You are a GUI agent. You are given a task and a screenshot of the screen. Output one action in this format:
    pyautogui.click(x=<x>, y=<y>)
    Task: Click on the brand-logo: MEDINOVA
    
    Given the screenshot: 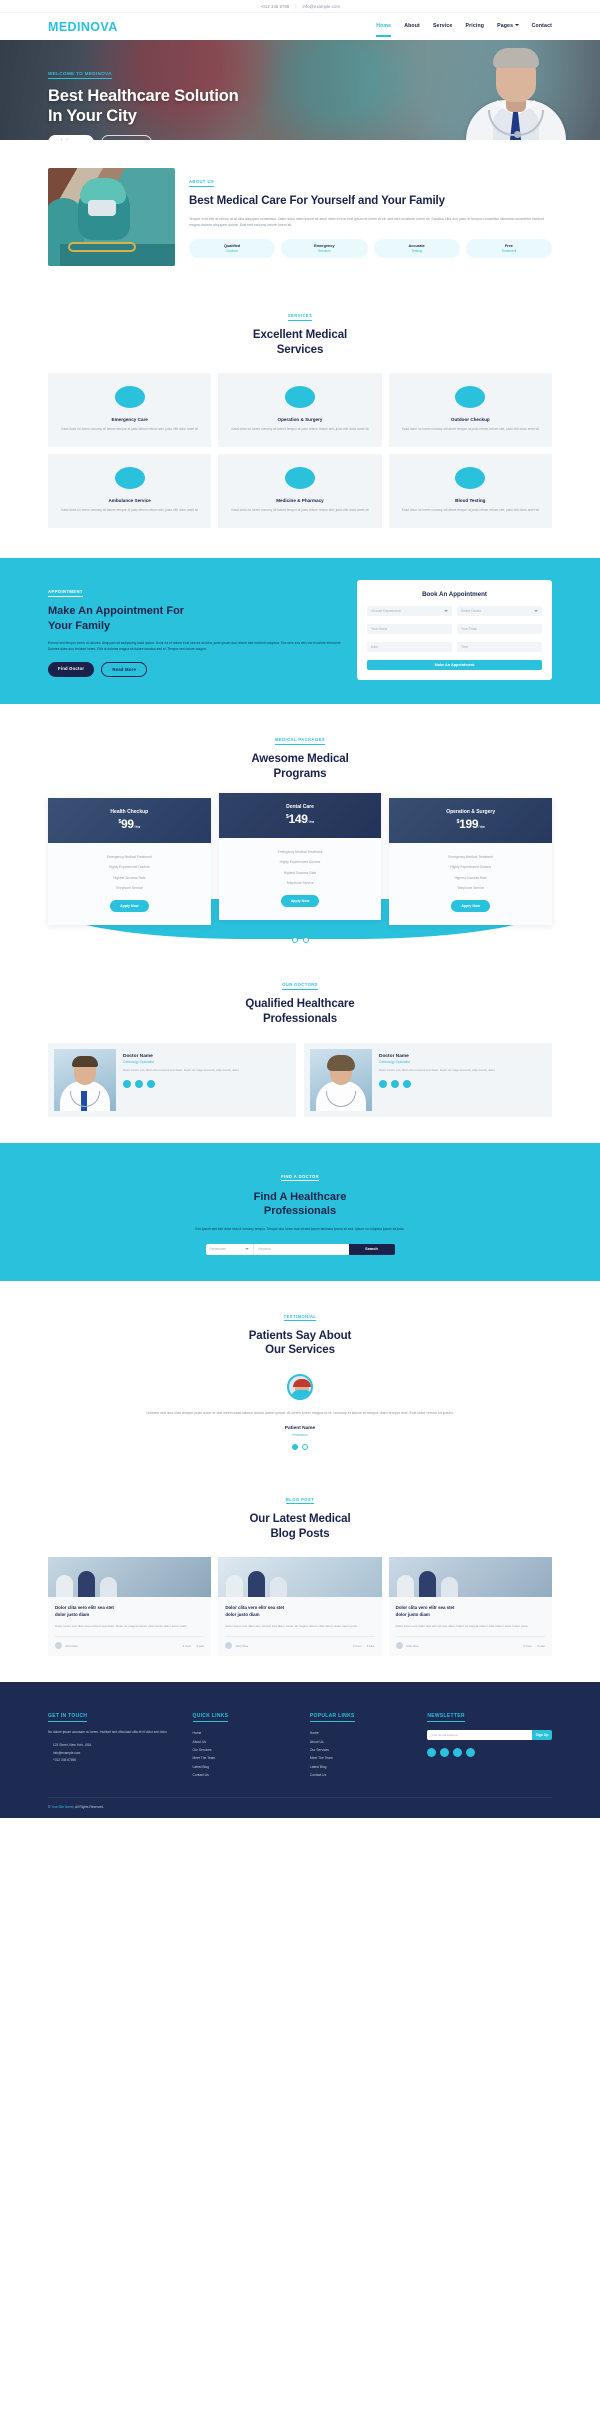 What is the action you would take?
    pyautogui.click(x=83, y=27)
    